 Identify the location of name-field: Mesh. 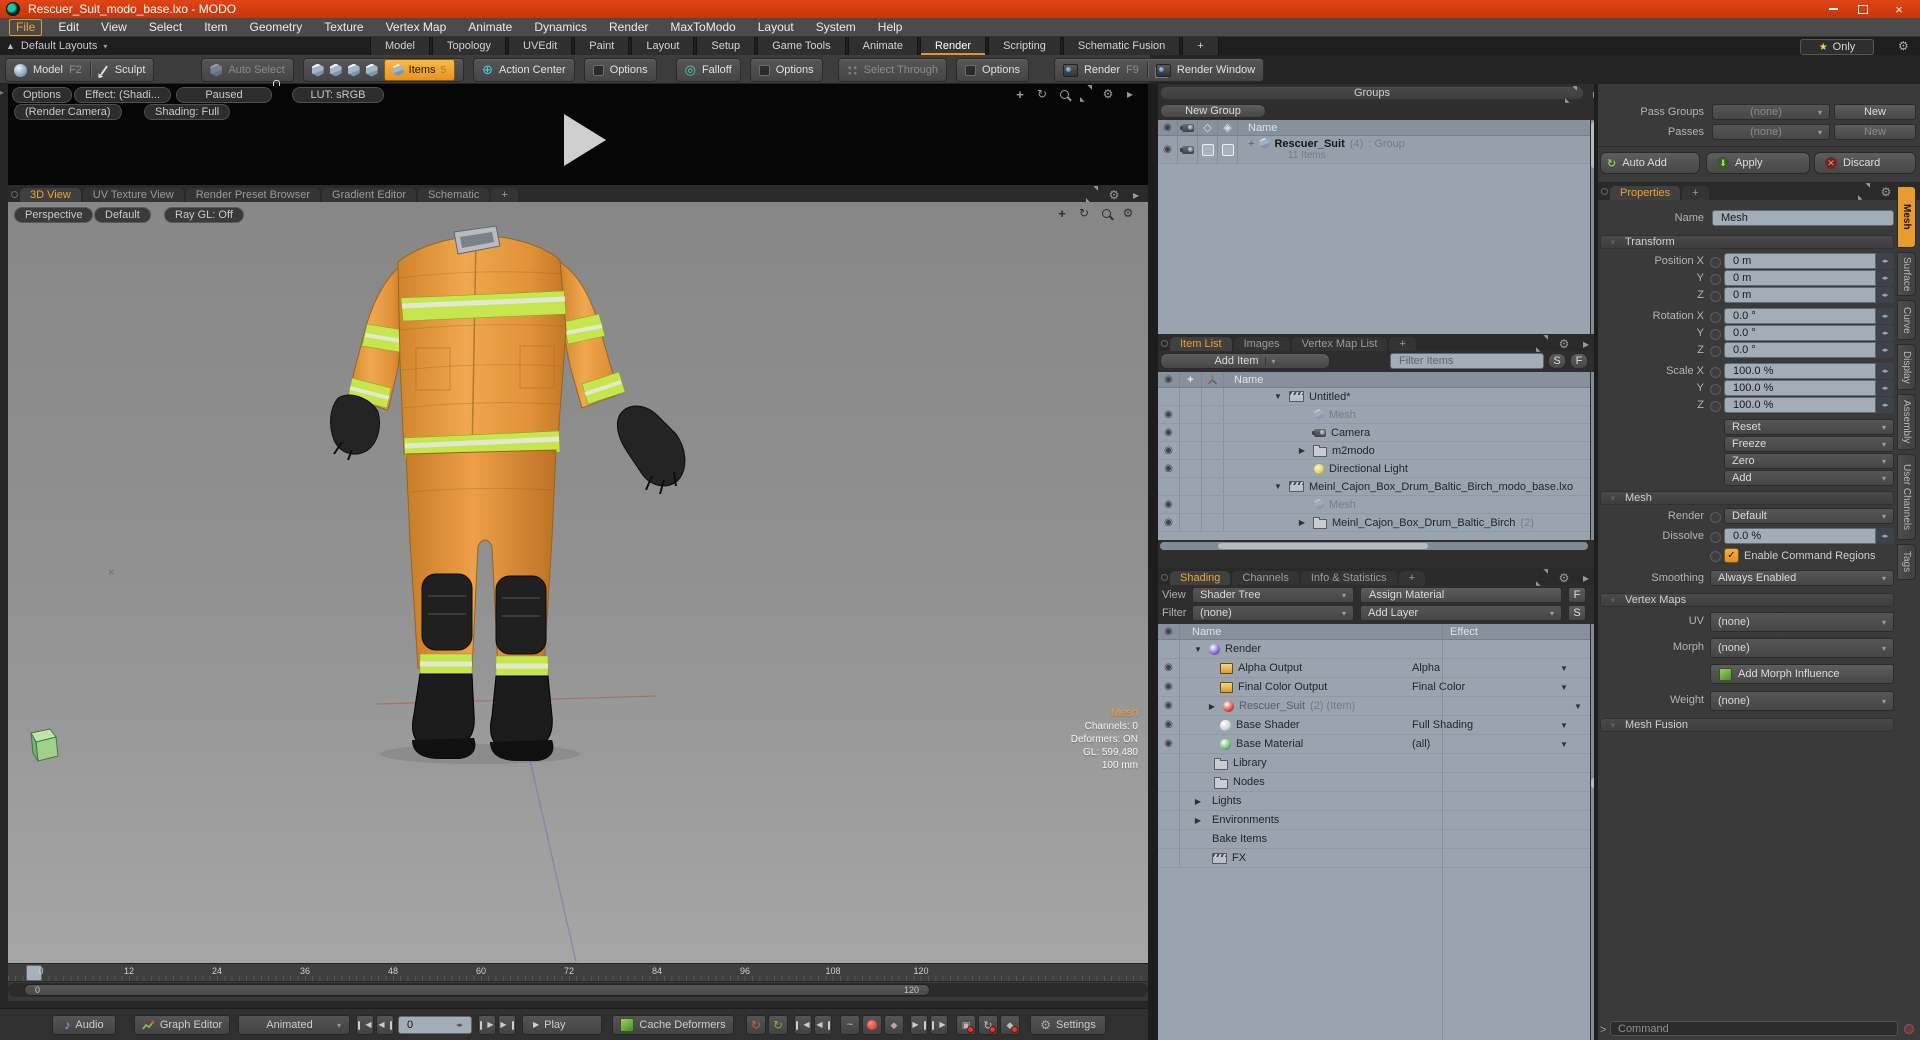
(1803, 218).